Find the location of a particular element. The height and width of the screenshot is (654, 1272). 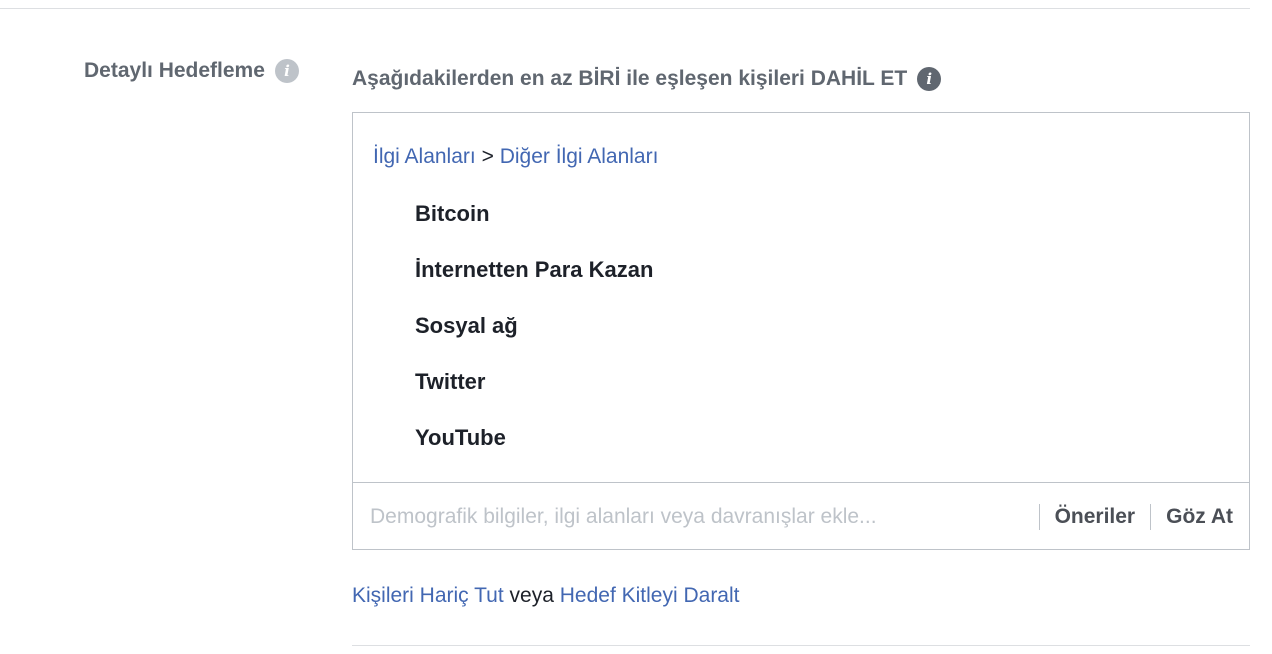

breadcrumb-child: Diğer İlgi Alanları is located at coordinates (579, 156).